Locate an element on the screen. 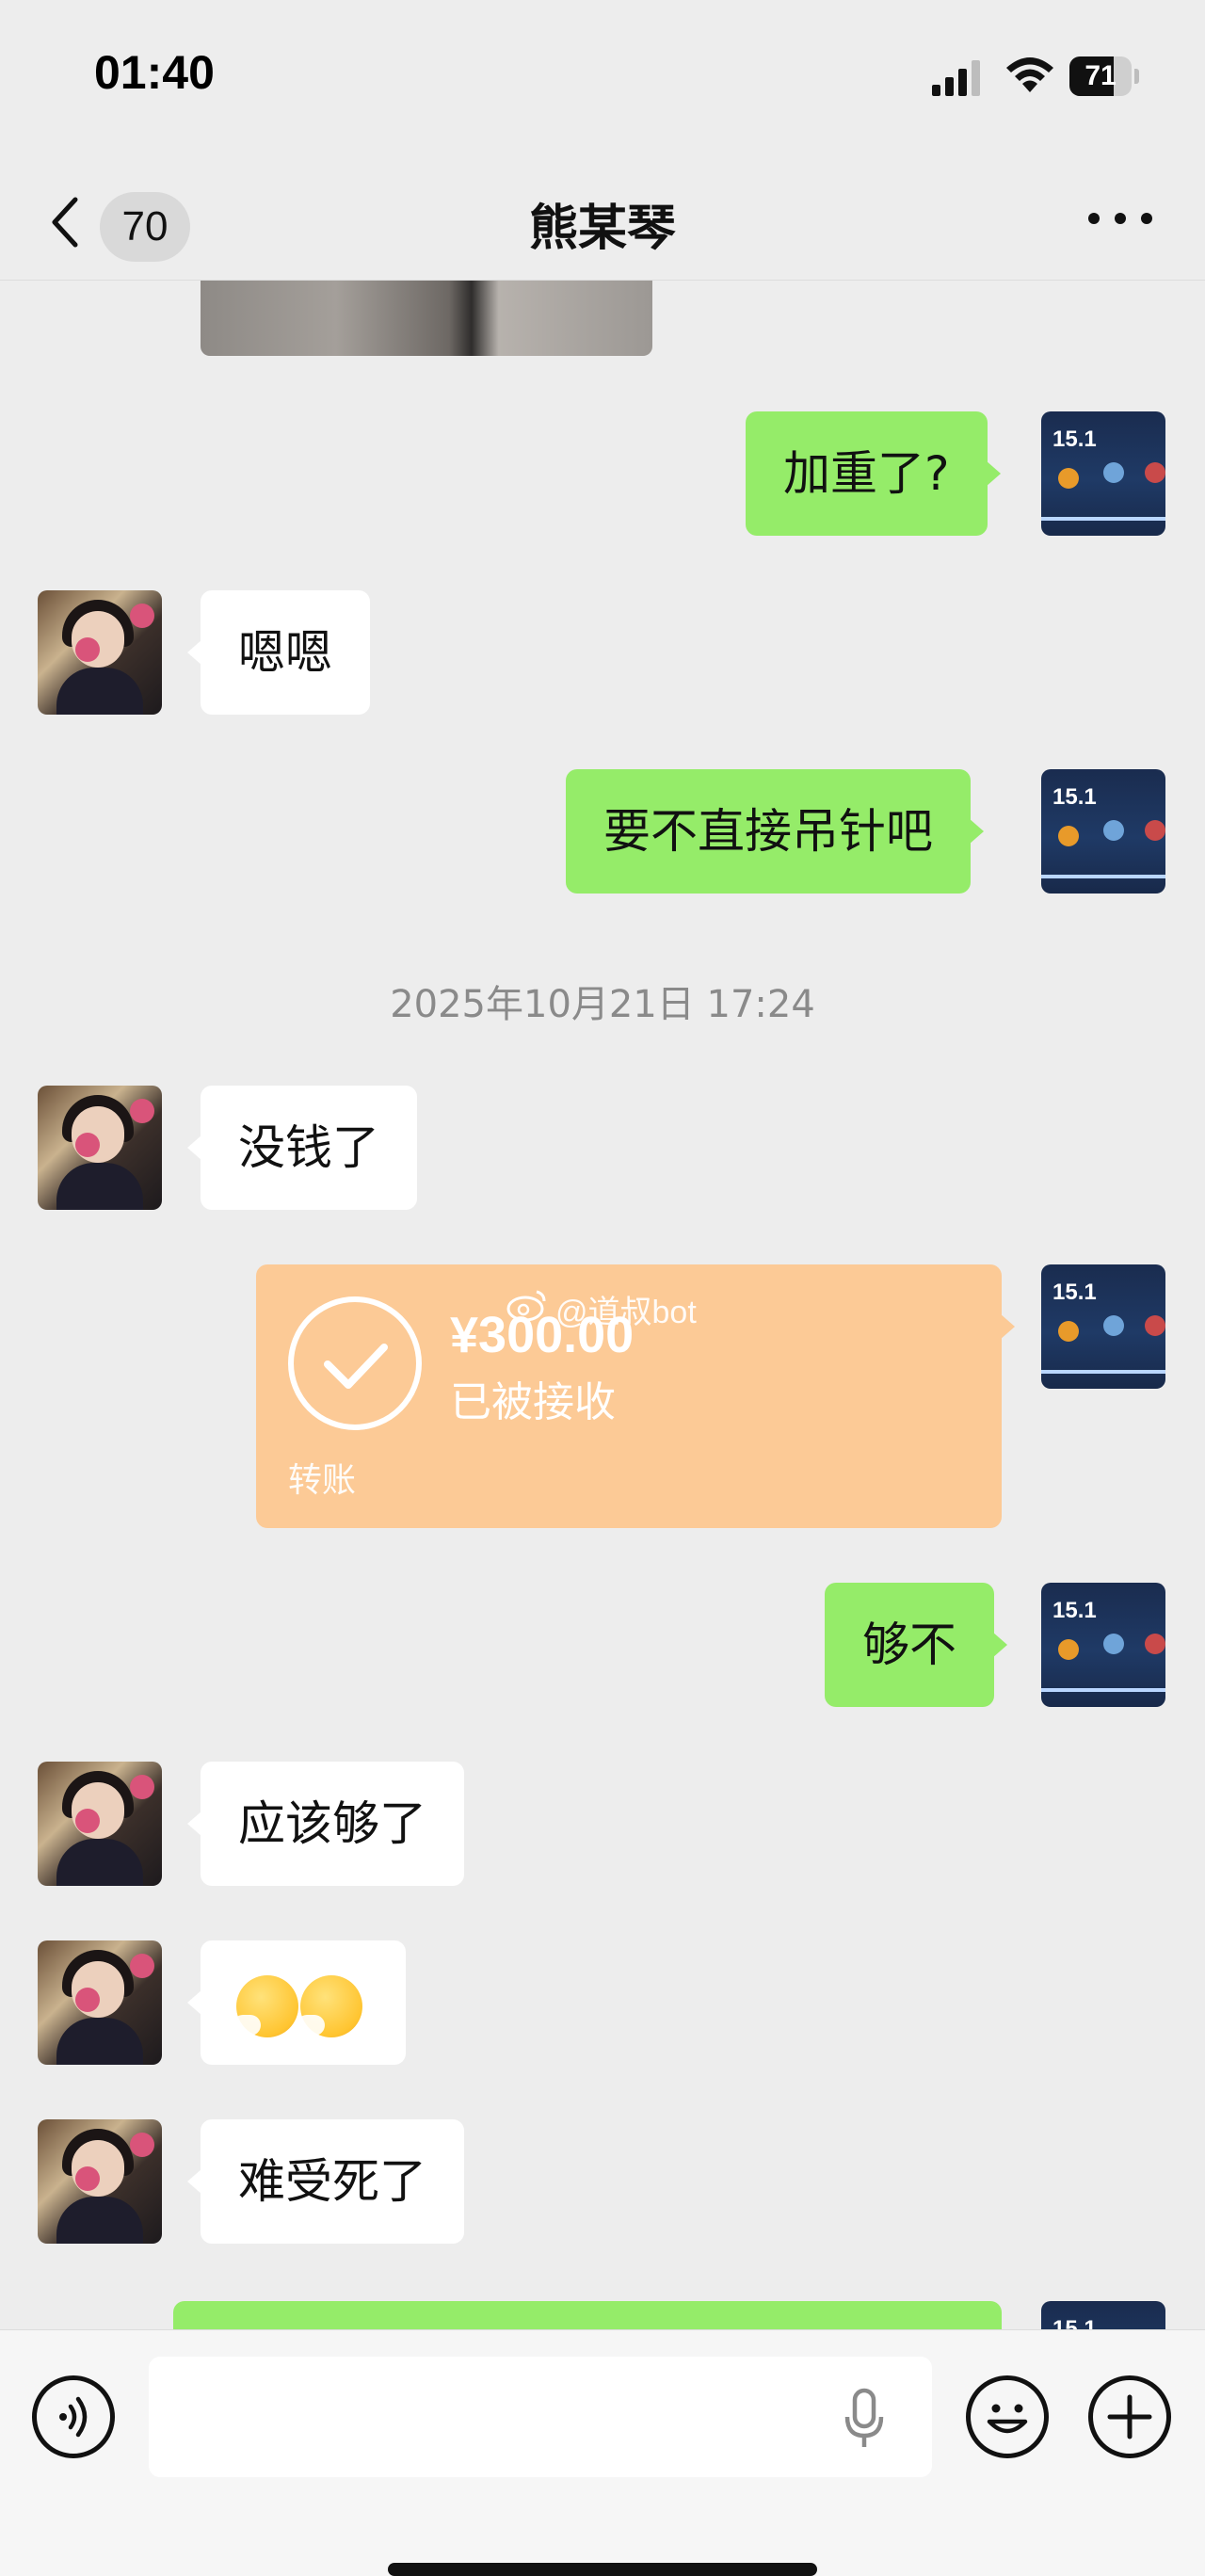 The image size is (1205, 2576). outgoing-message-bubble is located at coordinates (587, 2315).